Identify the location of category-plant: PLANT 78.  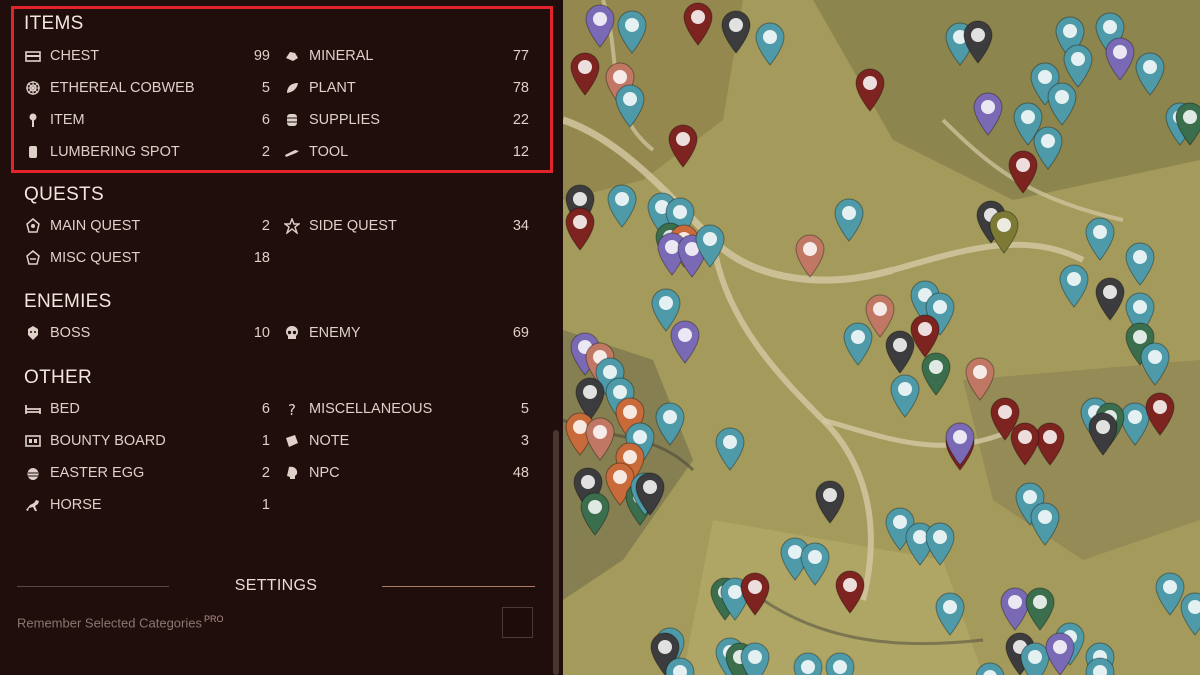
(406, 88).